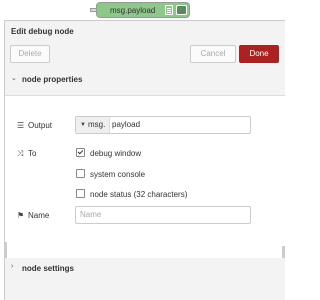  Describe the element at coordinates (52, 79) in the screenshot. I see `section-properties-label: node properties` at that location.